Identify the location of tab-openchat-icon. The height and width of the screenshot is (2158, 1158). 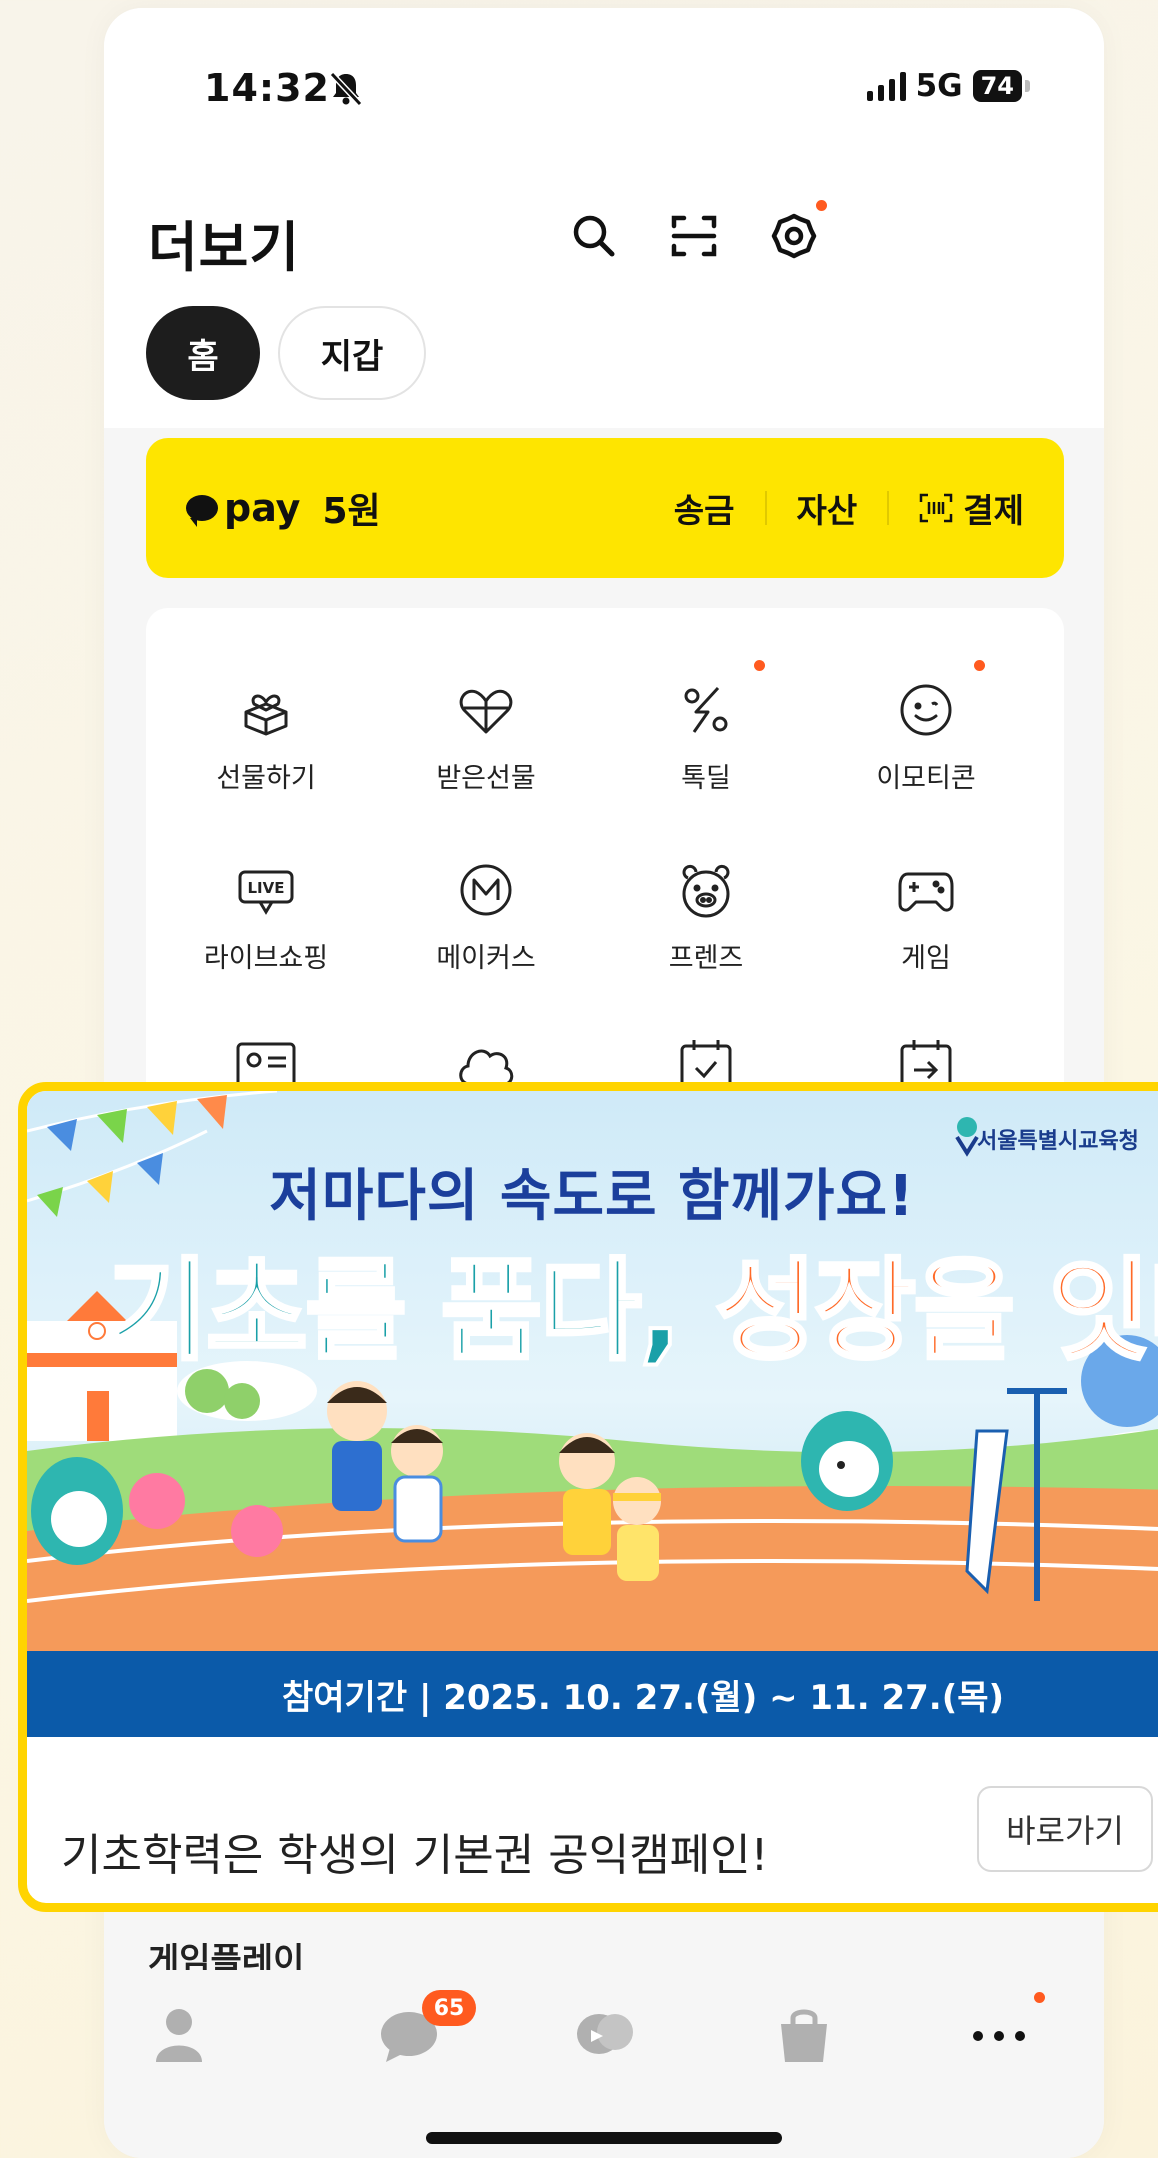
(604, 2035).